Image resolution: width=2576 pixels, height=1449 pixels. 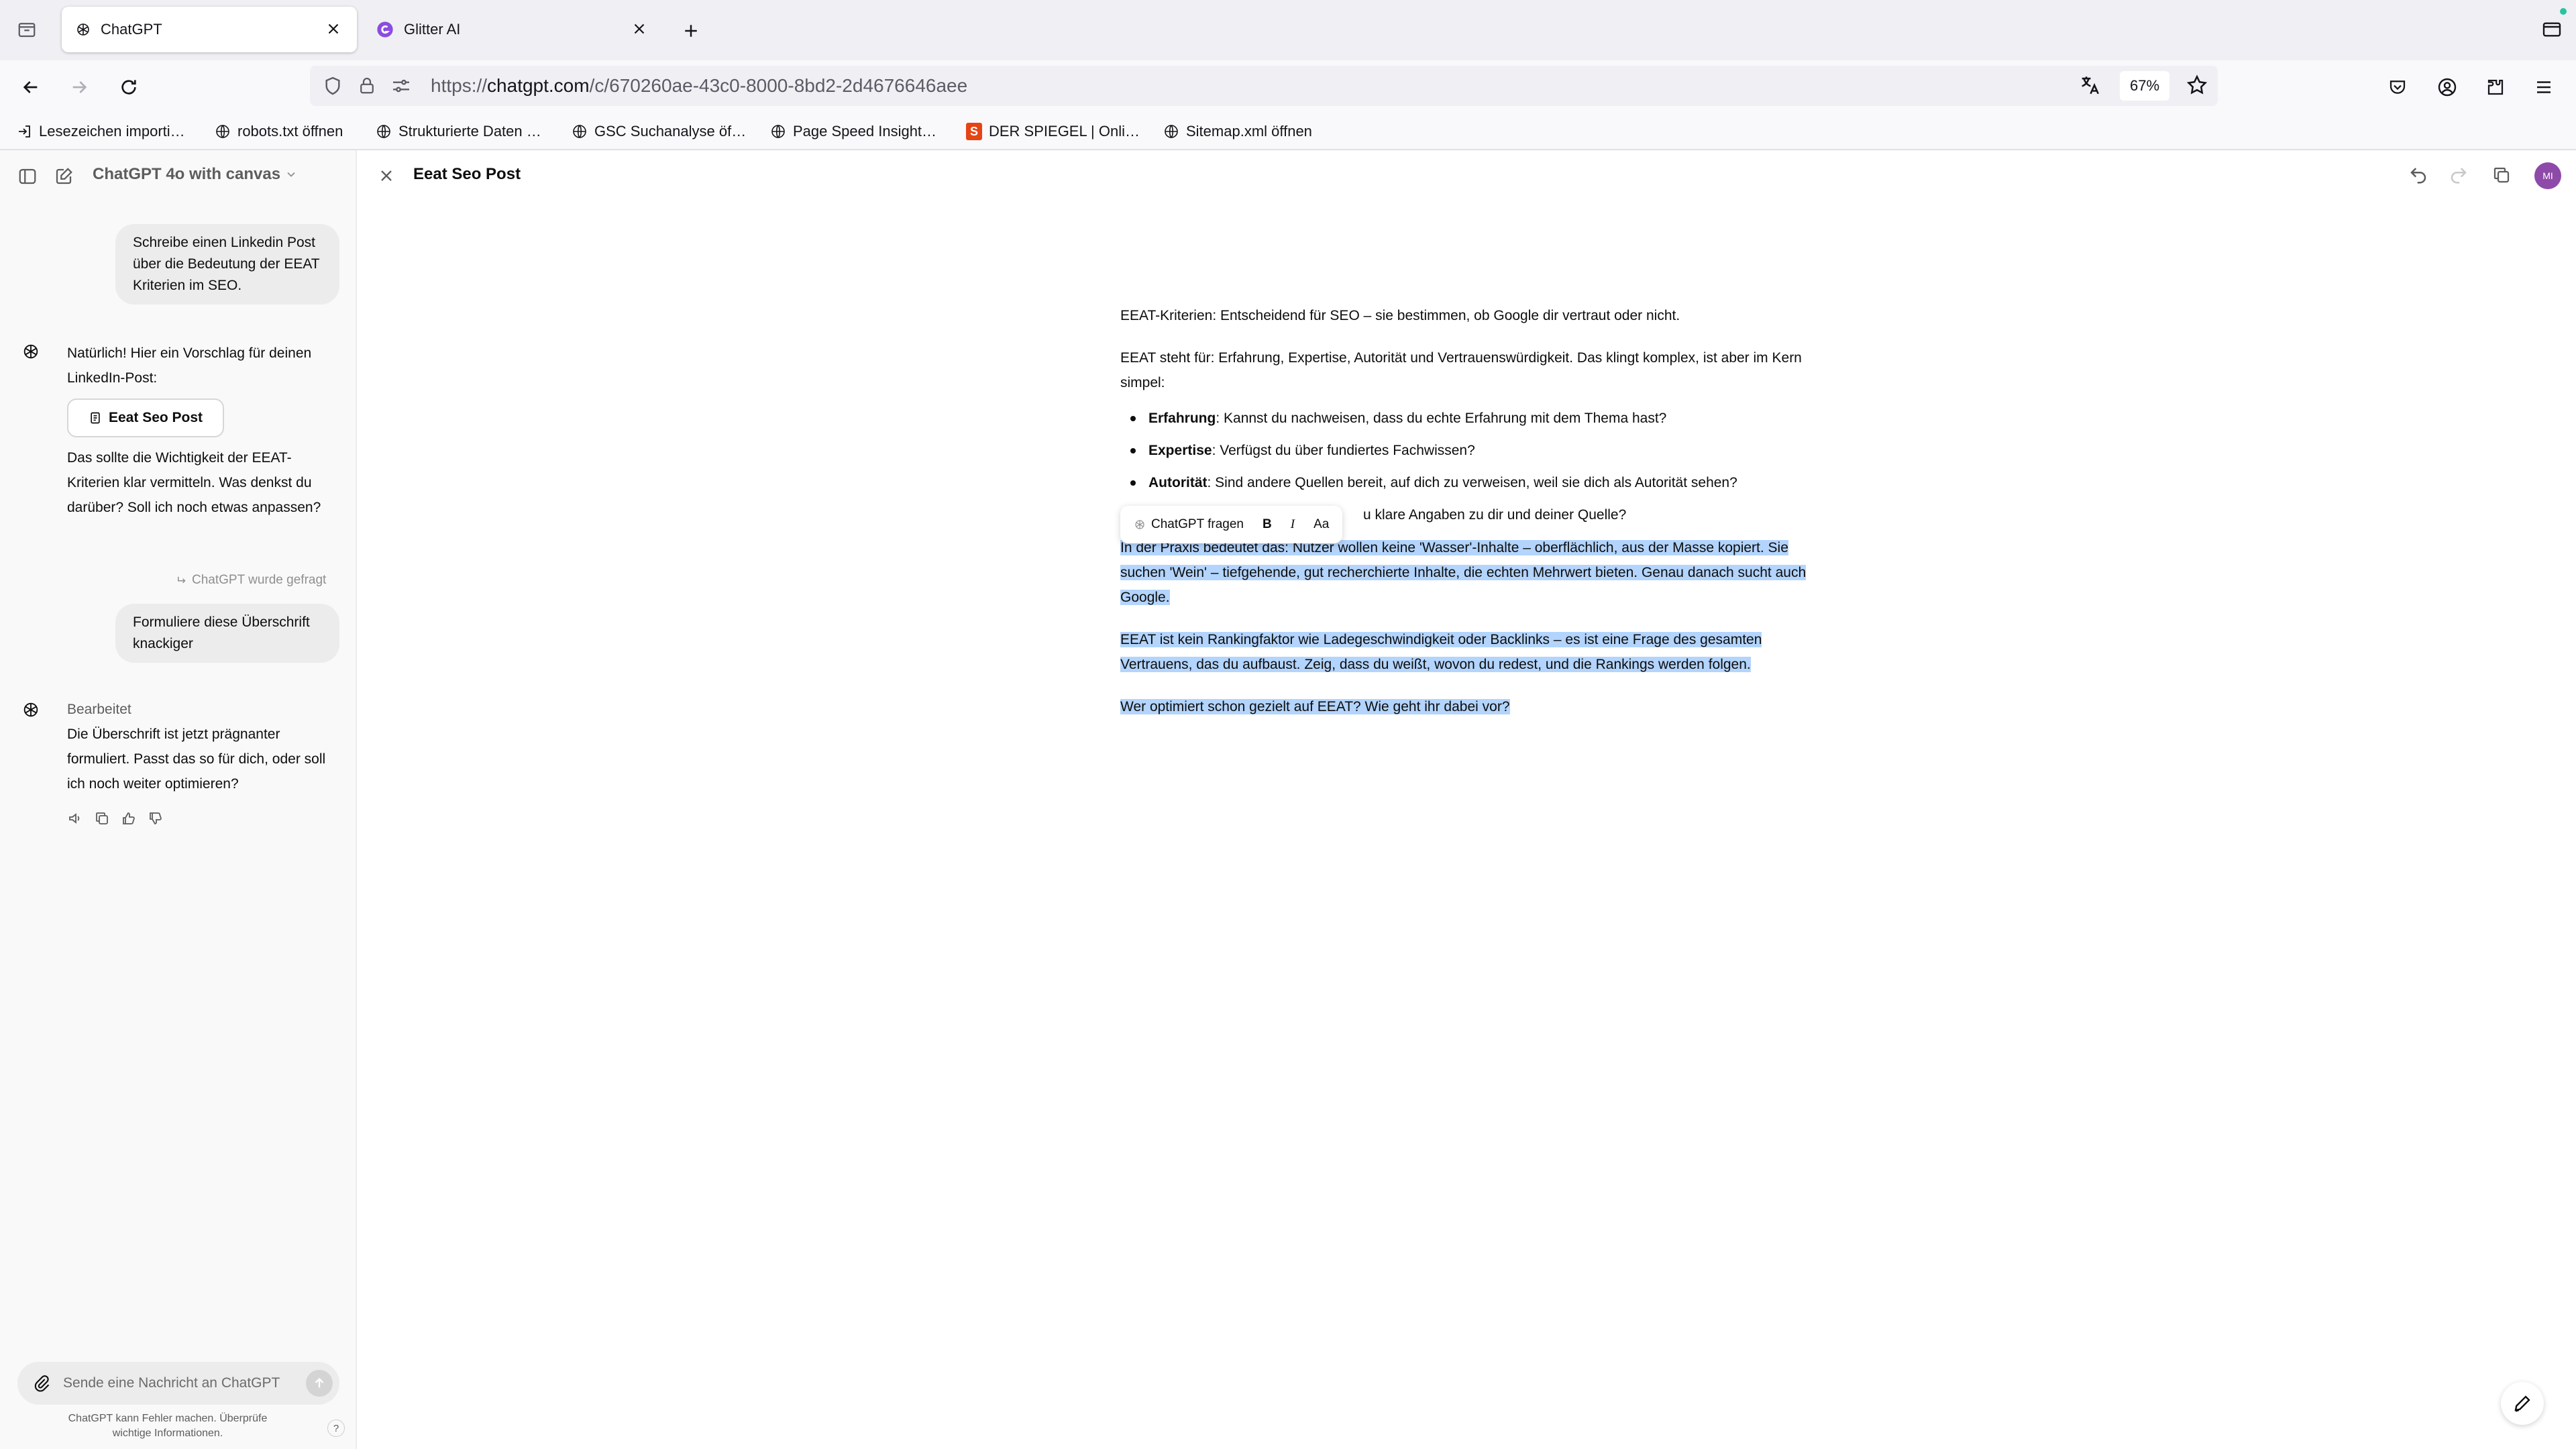 I want to click on model-selector: ChatGPT 4o with canvas, so click(x=195, y=174).